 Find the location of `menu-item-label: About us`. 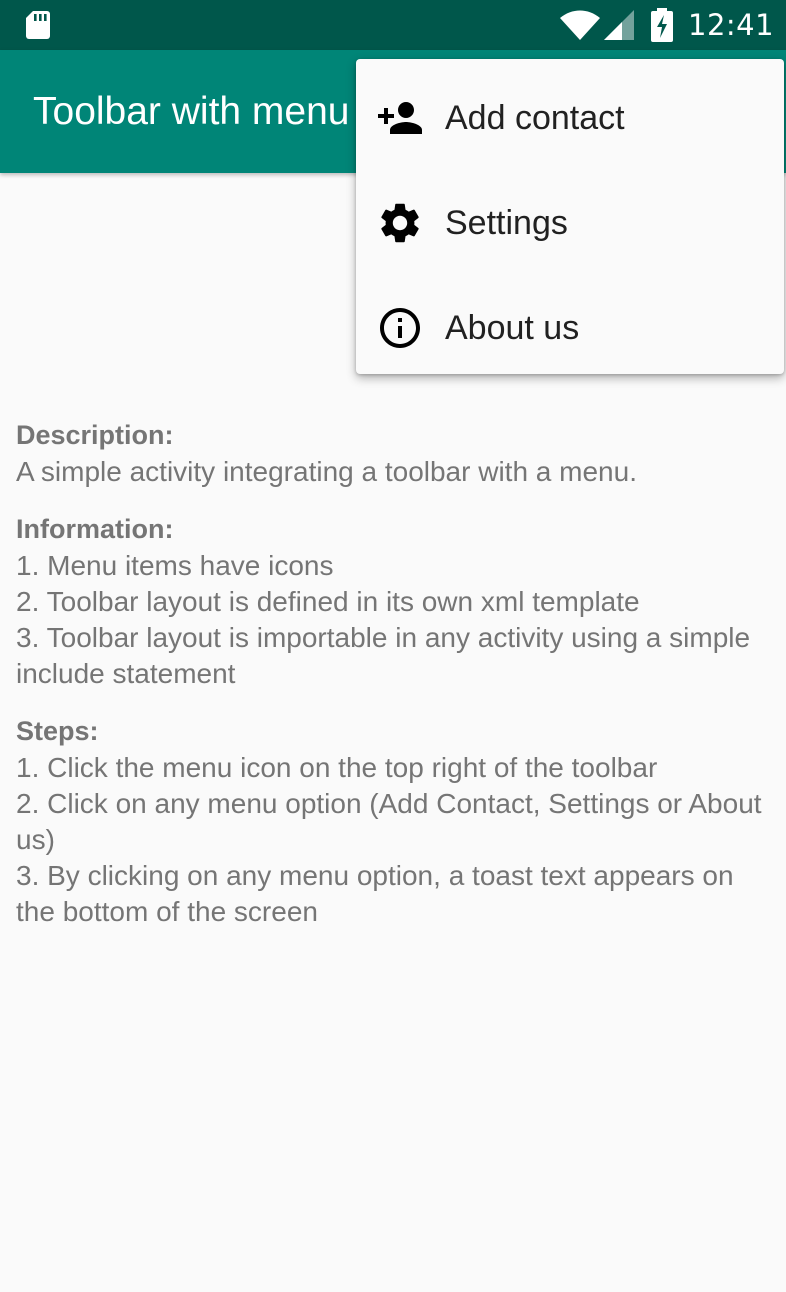

menu-item-label: About us is located at coordinates (512, 328).